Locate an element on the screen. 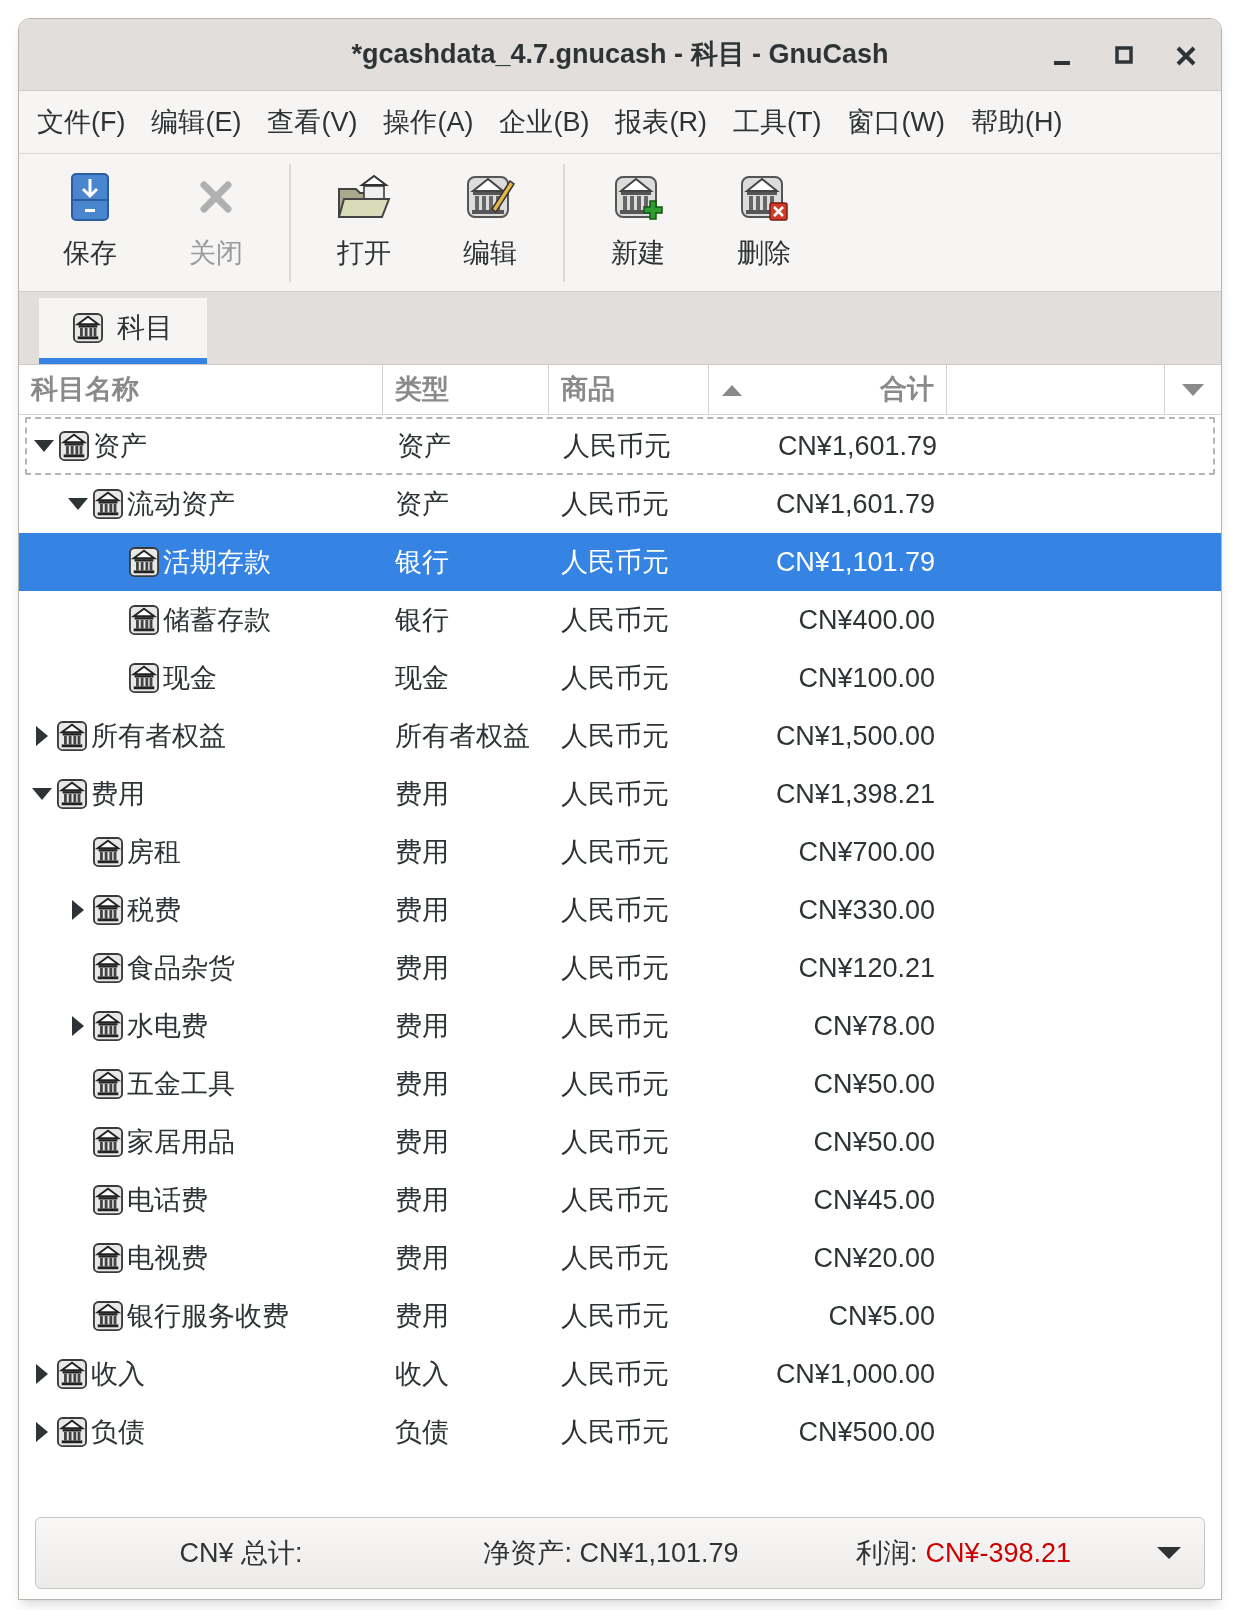 Image resolution: width=1240 pixels, height=1610 pixels. tree-row: 所有者权益 所有者权益 人民币元 CN¥1,500.00 is located at coordinates (620, 736).